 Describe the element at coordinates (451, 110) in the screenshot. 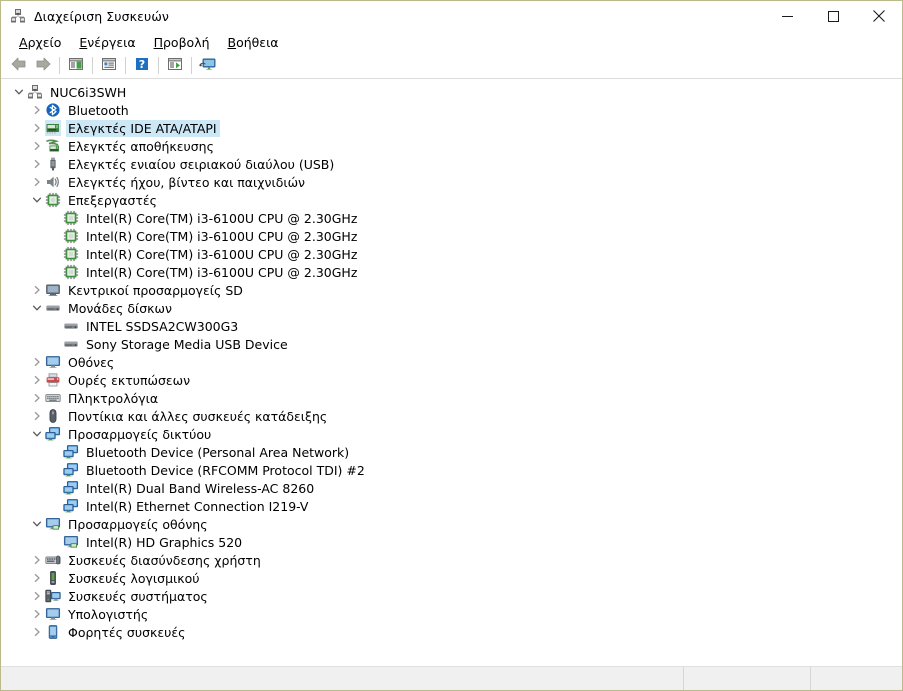

I see `tree-node-bluetooth: Bluetooth` at that location.